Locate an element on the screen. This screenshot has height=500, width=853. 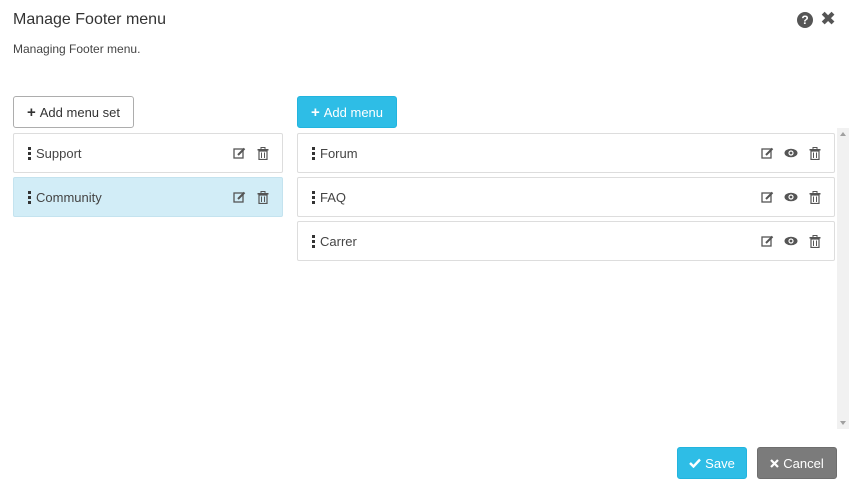
x-icon is located at coordinates (775, 463).